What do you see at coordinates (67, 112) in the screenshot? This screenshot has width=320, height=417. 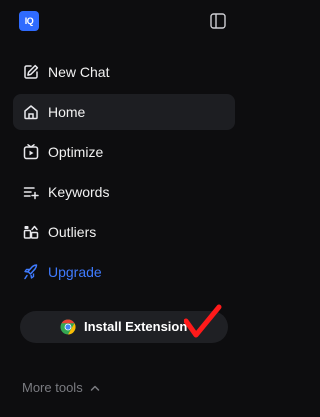 I see `nav-label: Home` at bounding box center [67, 112].